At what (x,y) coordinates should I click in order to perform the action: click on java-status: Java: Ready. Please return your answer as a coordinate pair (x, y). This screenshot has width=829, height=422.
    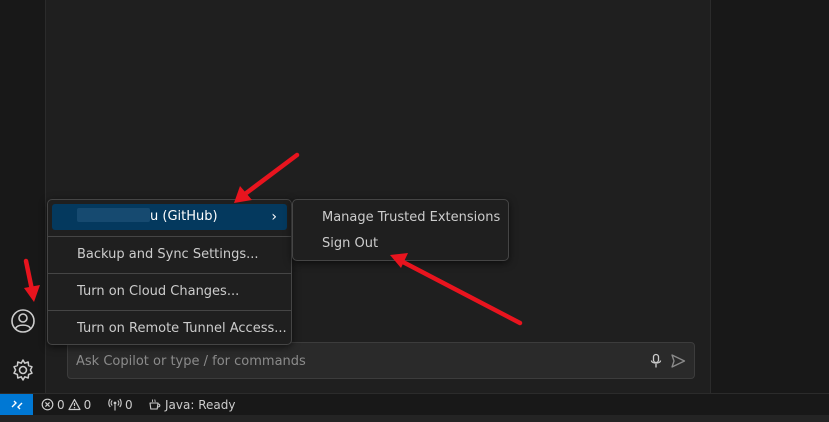
    Looking at the image, I should click on (191, 404).